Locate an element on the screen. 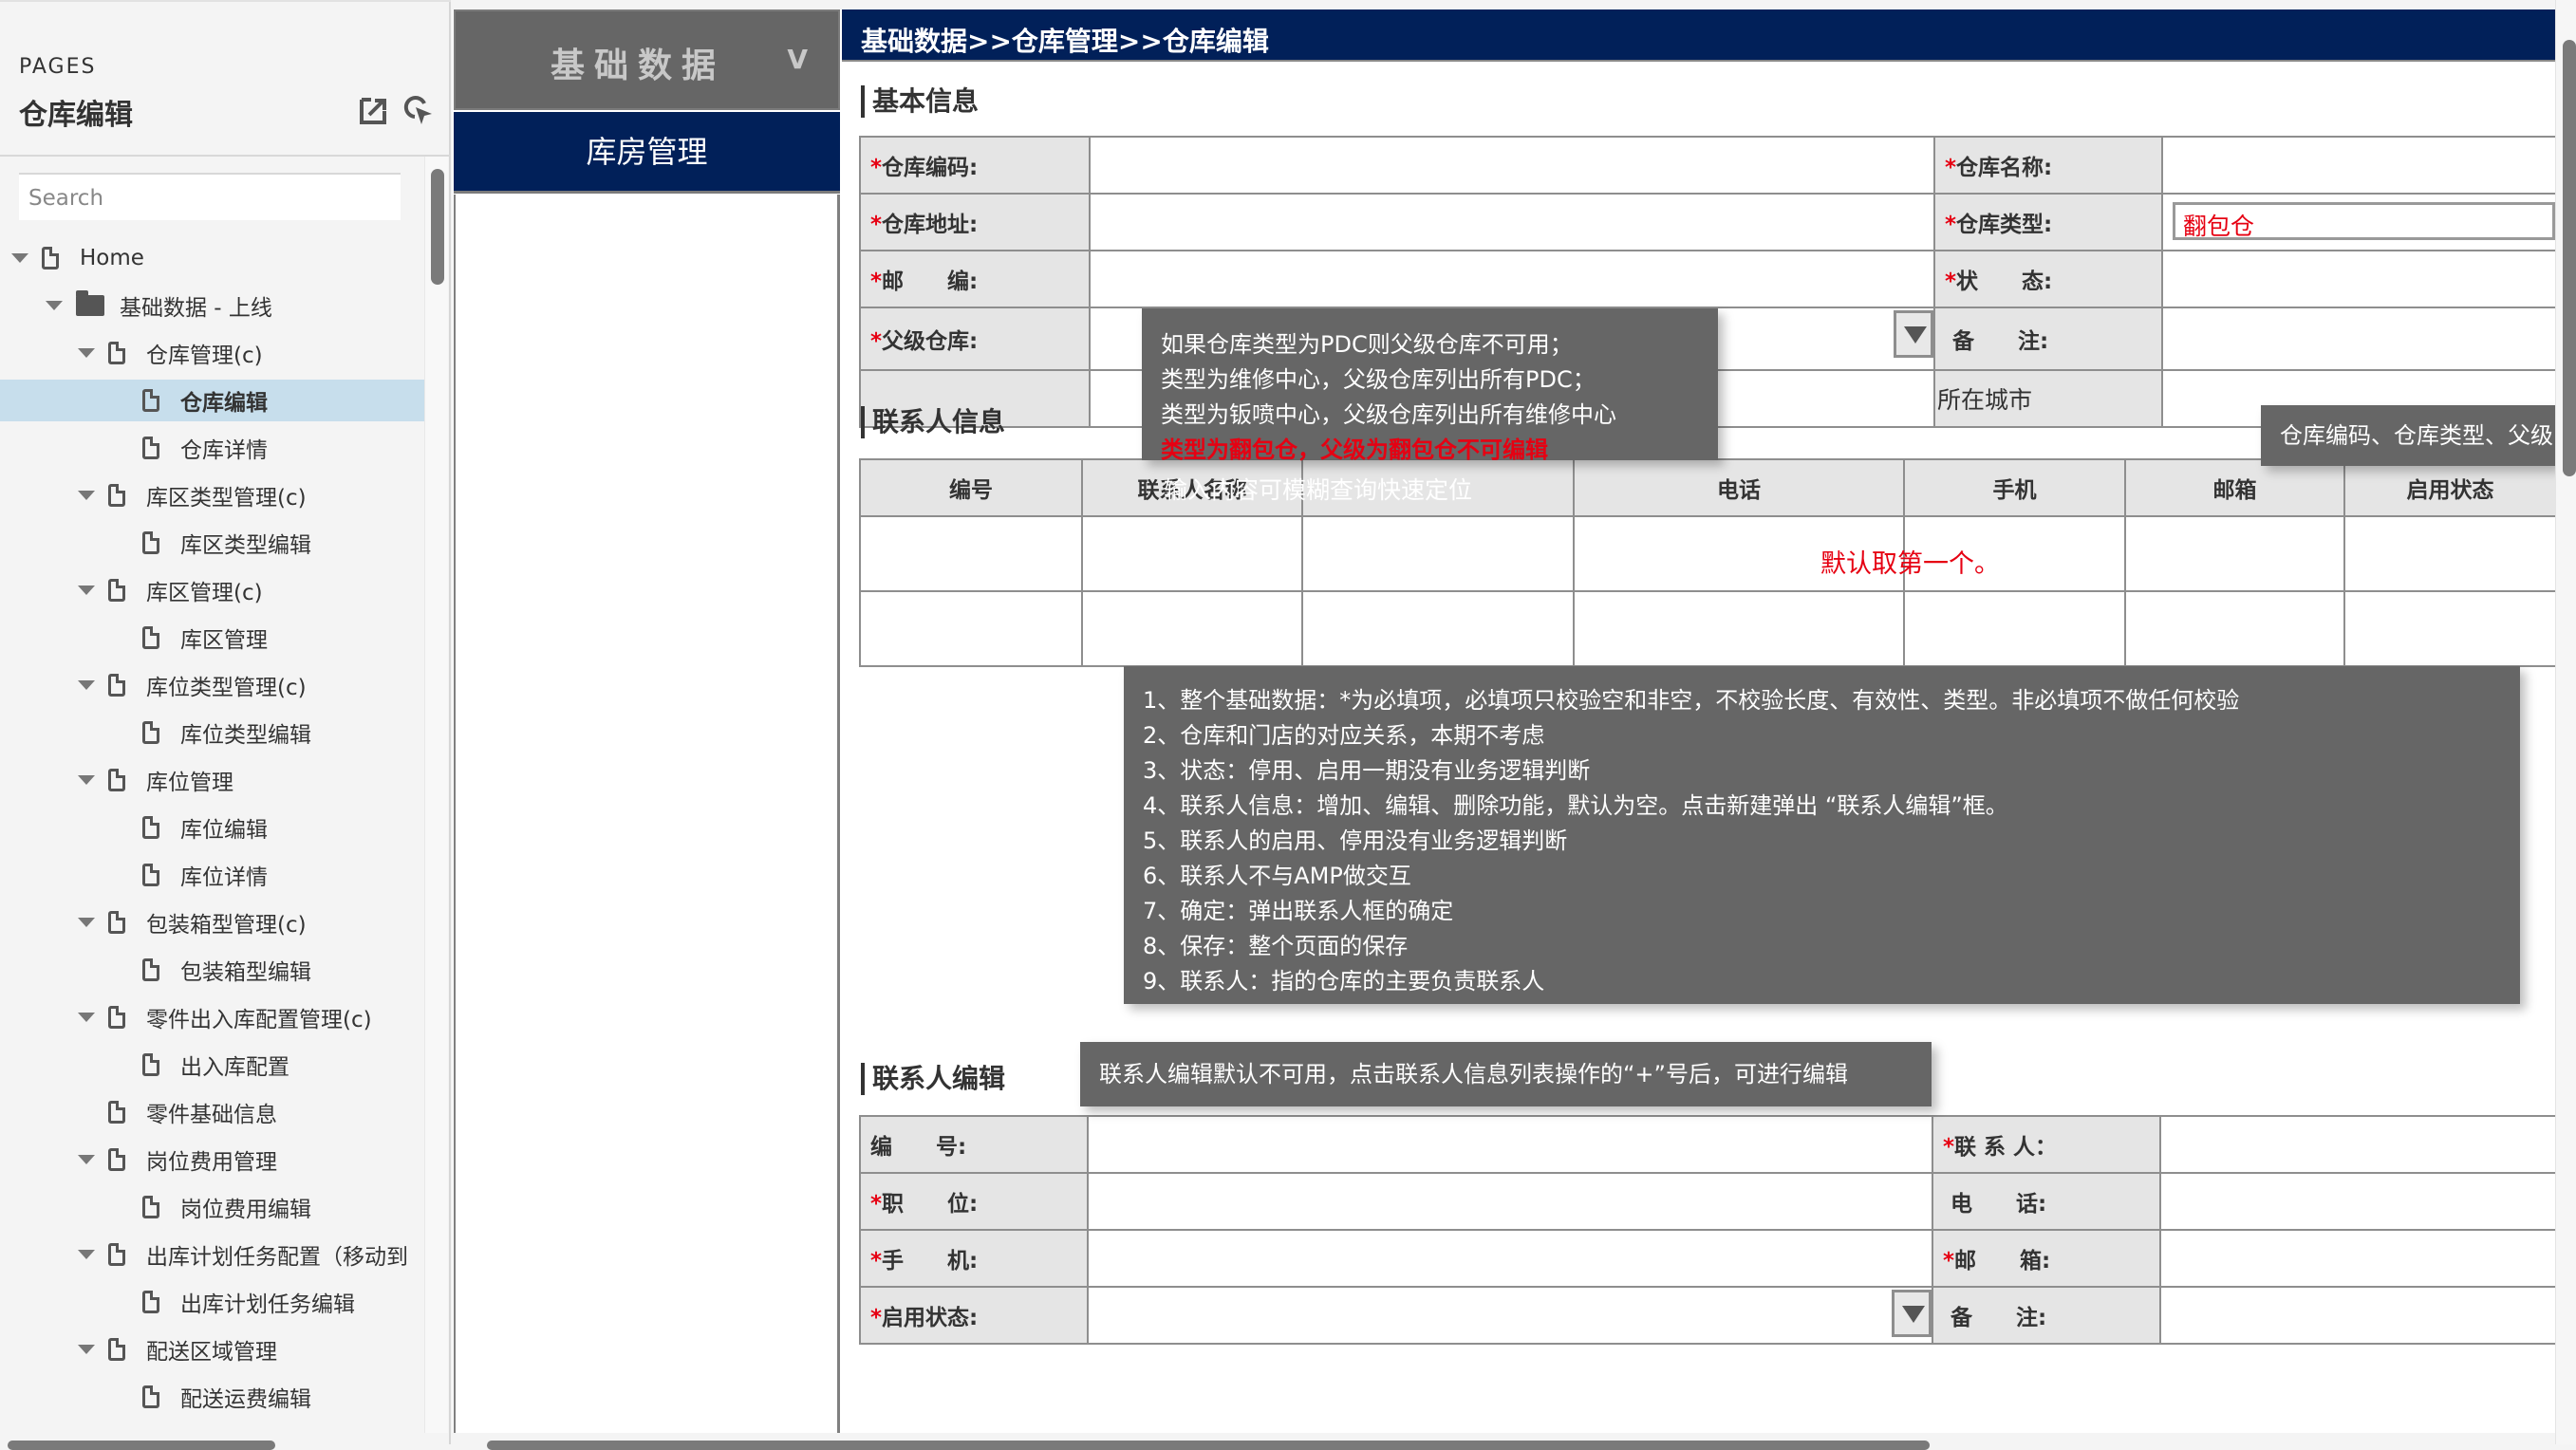 This screenshot has width=2576, height=1450. tree-item: 仓库管理(c) is located at coordinates (212, 353).